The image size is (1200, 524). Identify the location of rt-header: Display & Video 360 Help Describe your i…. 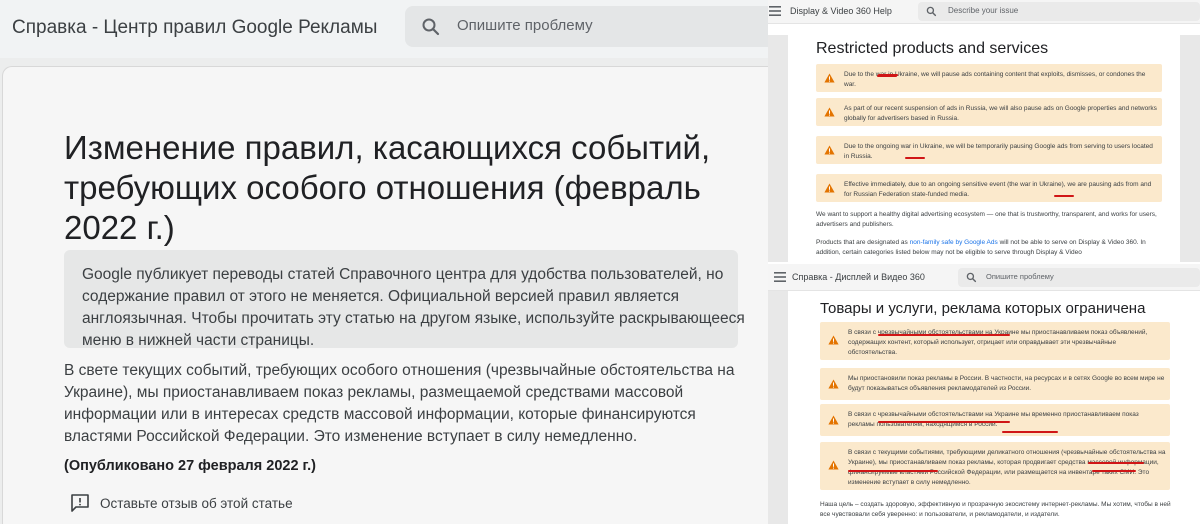
(984, 12).